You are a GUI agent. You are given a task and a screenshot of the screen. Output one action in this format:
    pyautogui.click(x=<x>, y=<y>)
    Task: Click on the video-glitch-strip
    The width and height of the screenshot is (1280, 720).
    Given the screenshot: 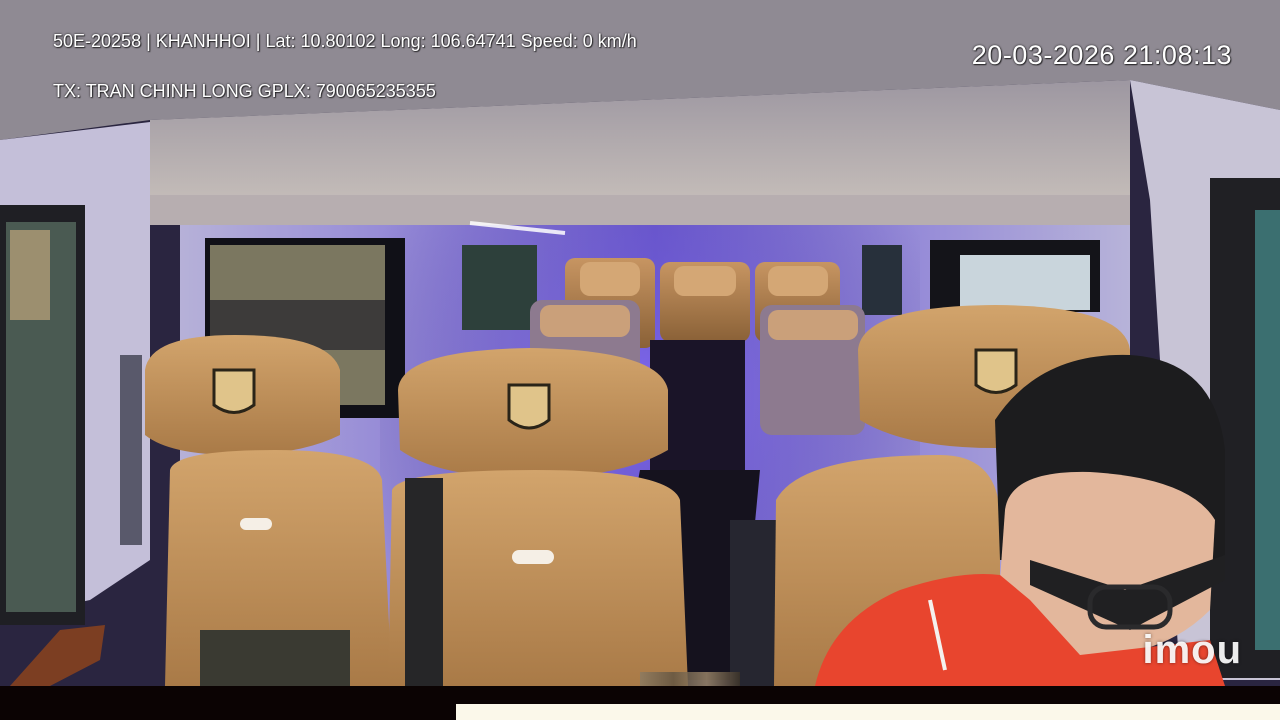 What is the action you would take?
    pyautogui.click(x=868, y=712)
    